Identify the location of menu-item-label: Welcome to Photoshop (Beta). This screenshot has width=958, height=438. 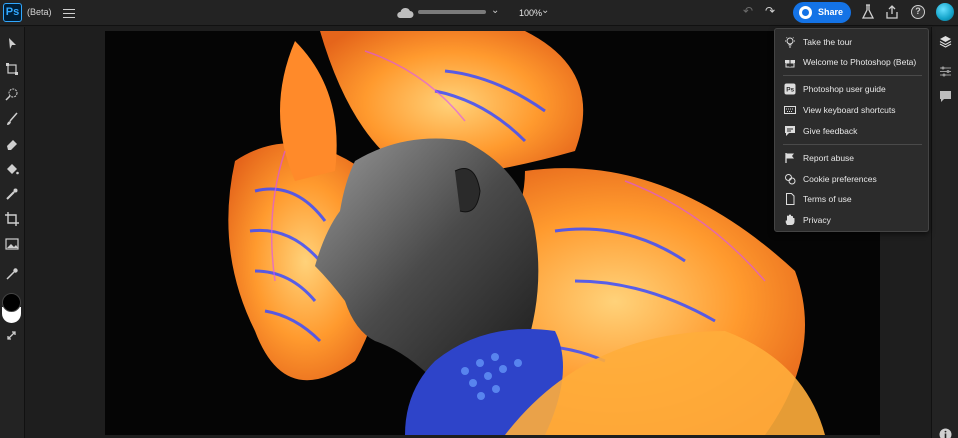
(860, 62).